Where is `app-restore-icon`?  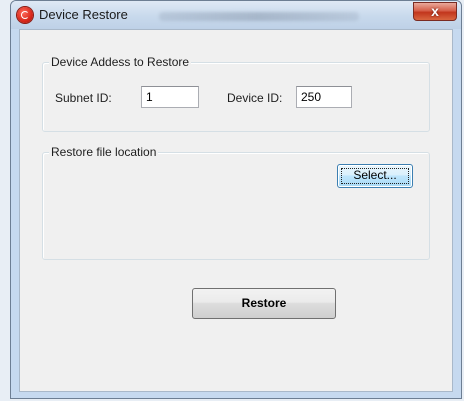 app-restore-icon is located at coordinates (25, 15).